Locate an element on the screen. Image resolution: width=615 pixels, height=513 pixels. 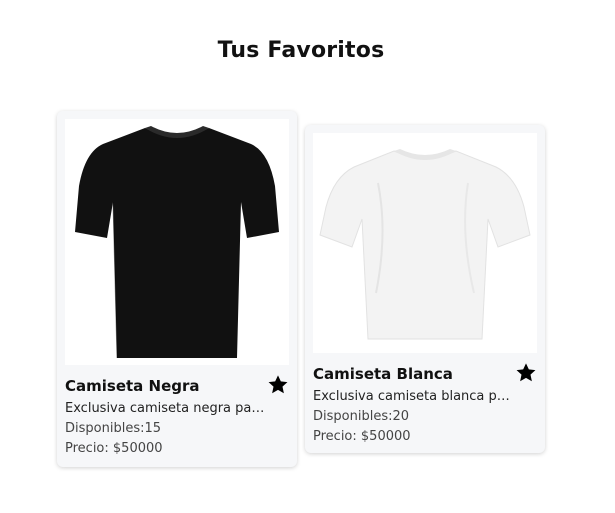
product-stock: Disponibles:15 is located at coordinates (113, 428).